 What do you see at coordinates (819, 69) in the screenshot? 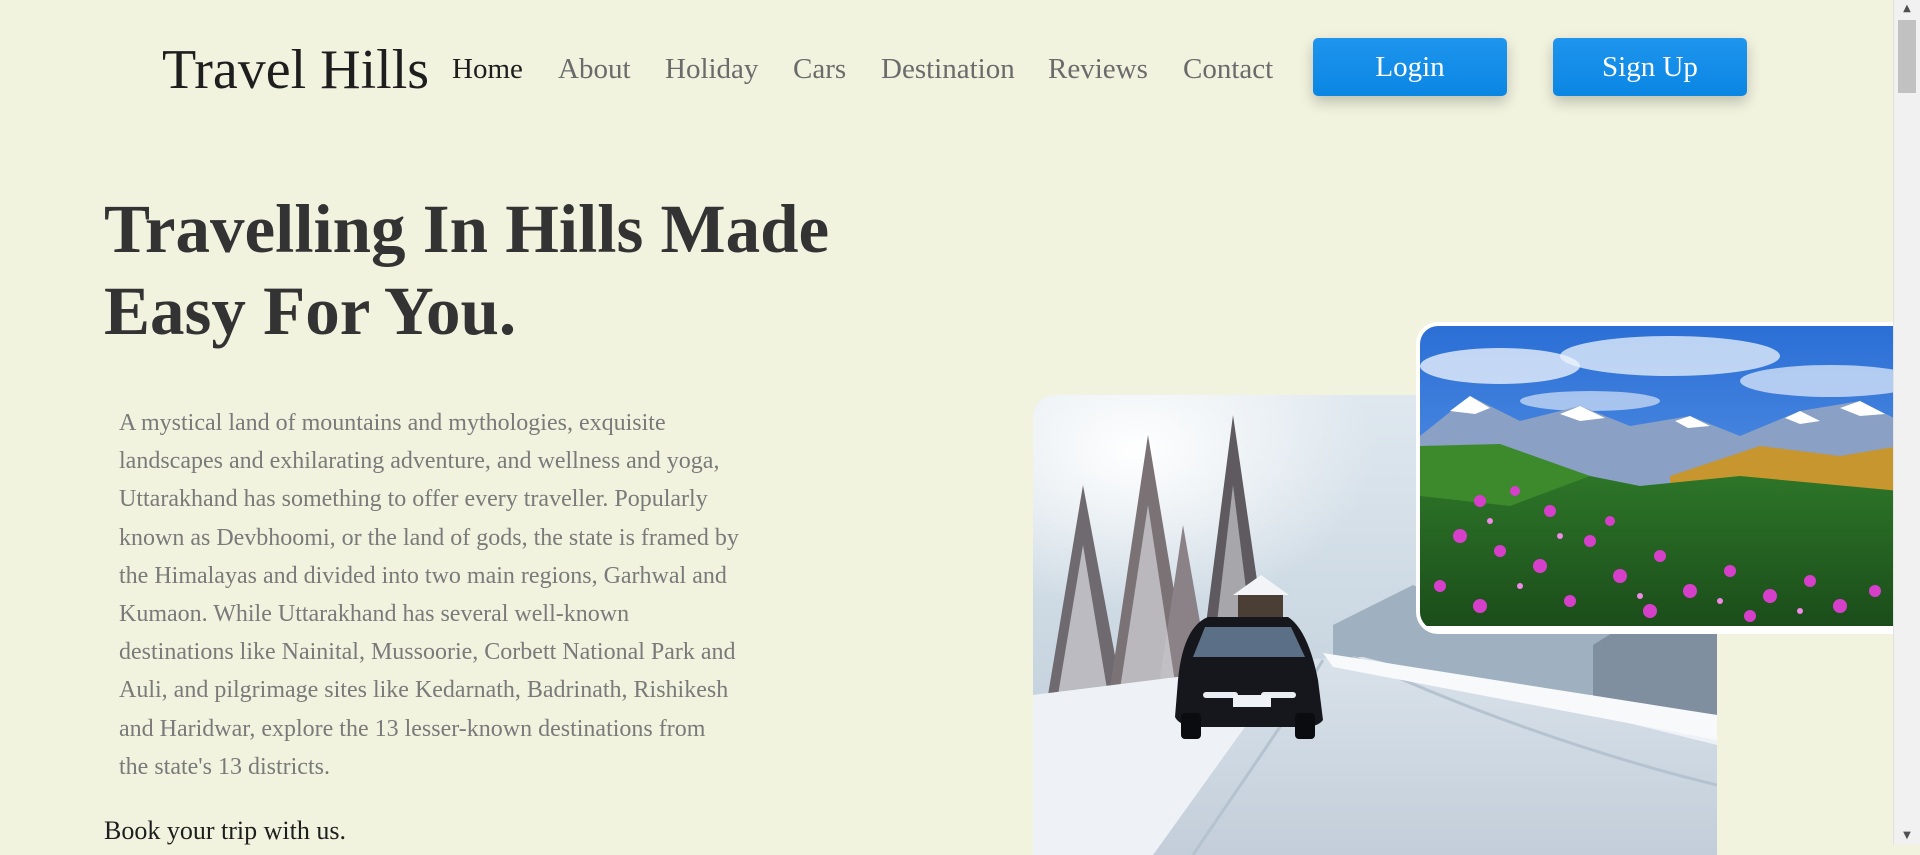
I see `nav-cars: Cars` at bounding box center [819, 69].